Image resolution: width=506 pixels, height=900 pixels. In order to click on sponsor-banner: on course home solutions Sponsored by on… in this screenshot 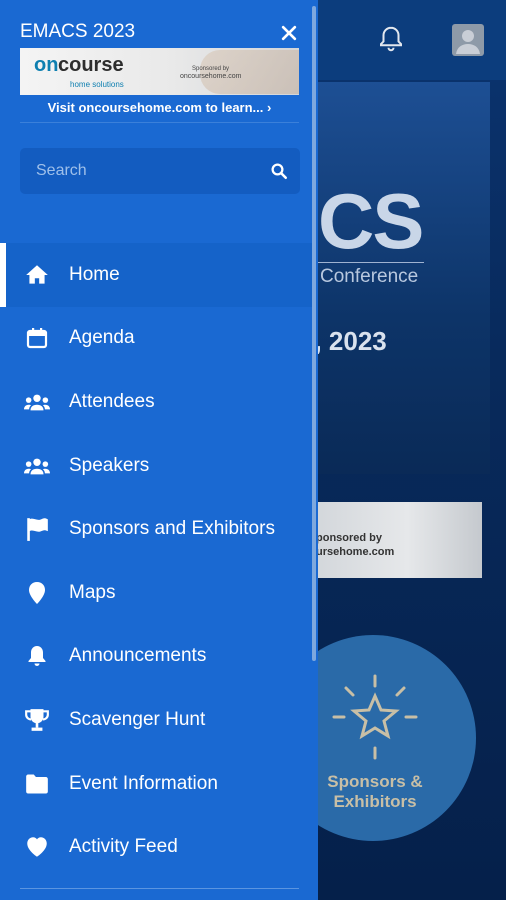, I will do `click(159, 71)`.